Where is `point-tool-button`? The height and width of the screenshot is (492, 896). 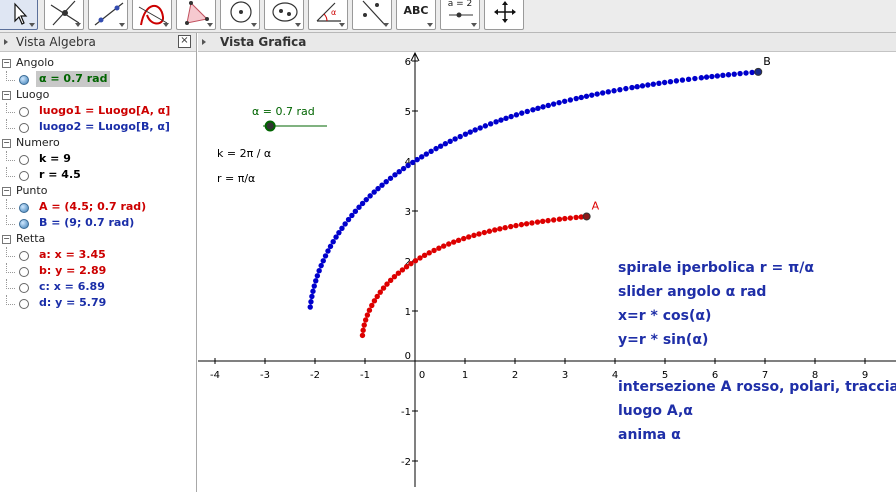
point-tool-button is located at coordinates (64, 15).